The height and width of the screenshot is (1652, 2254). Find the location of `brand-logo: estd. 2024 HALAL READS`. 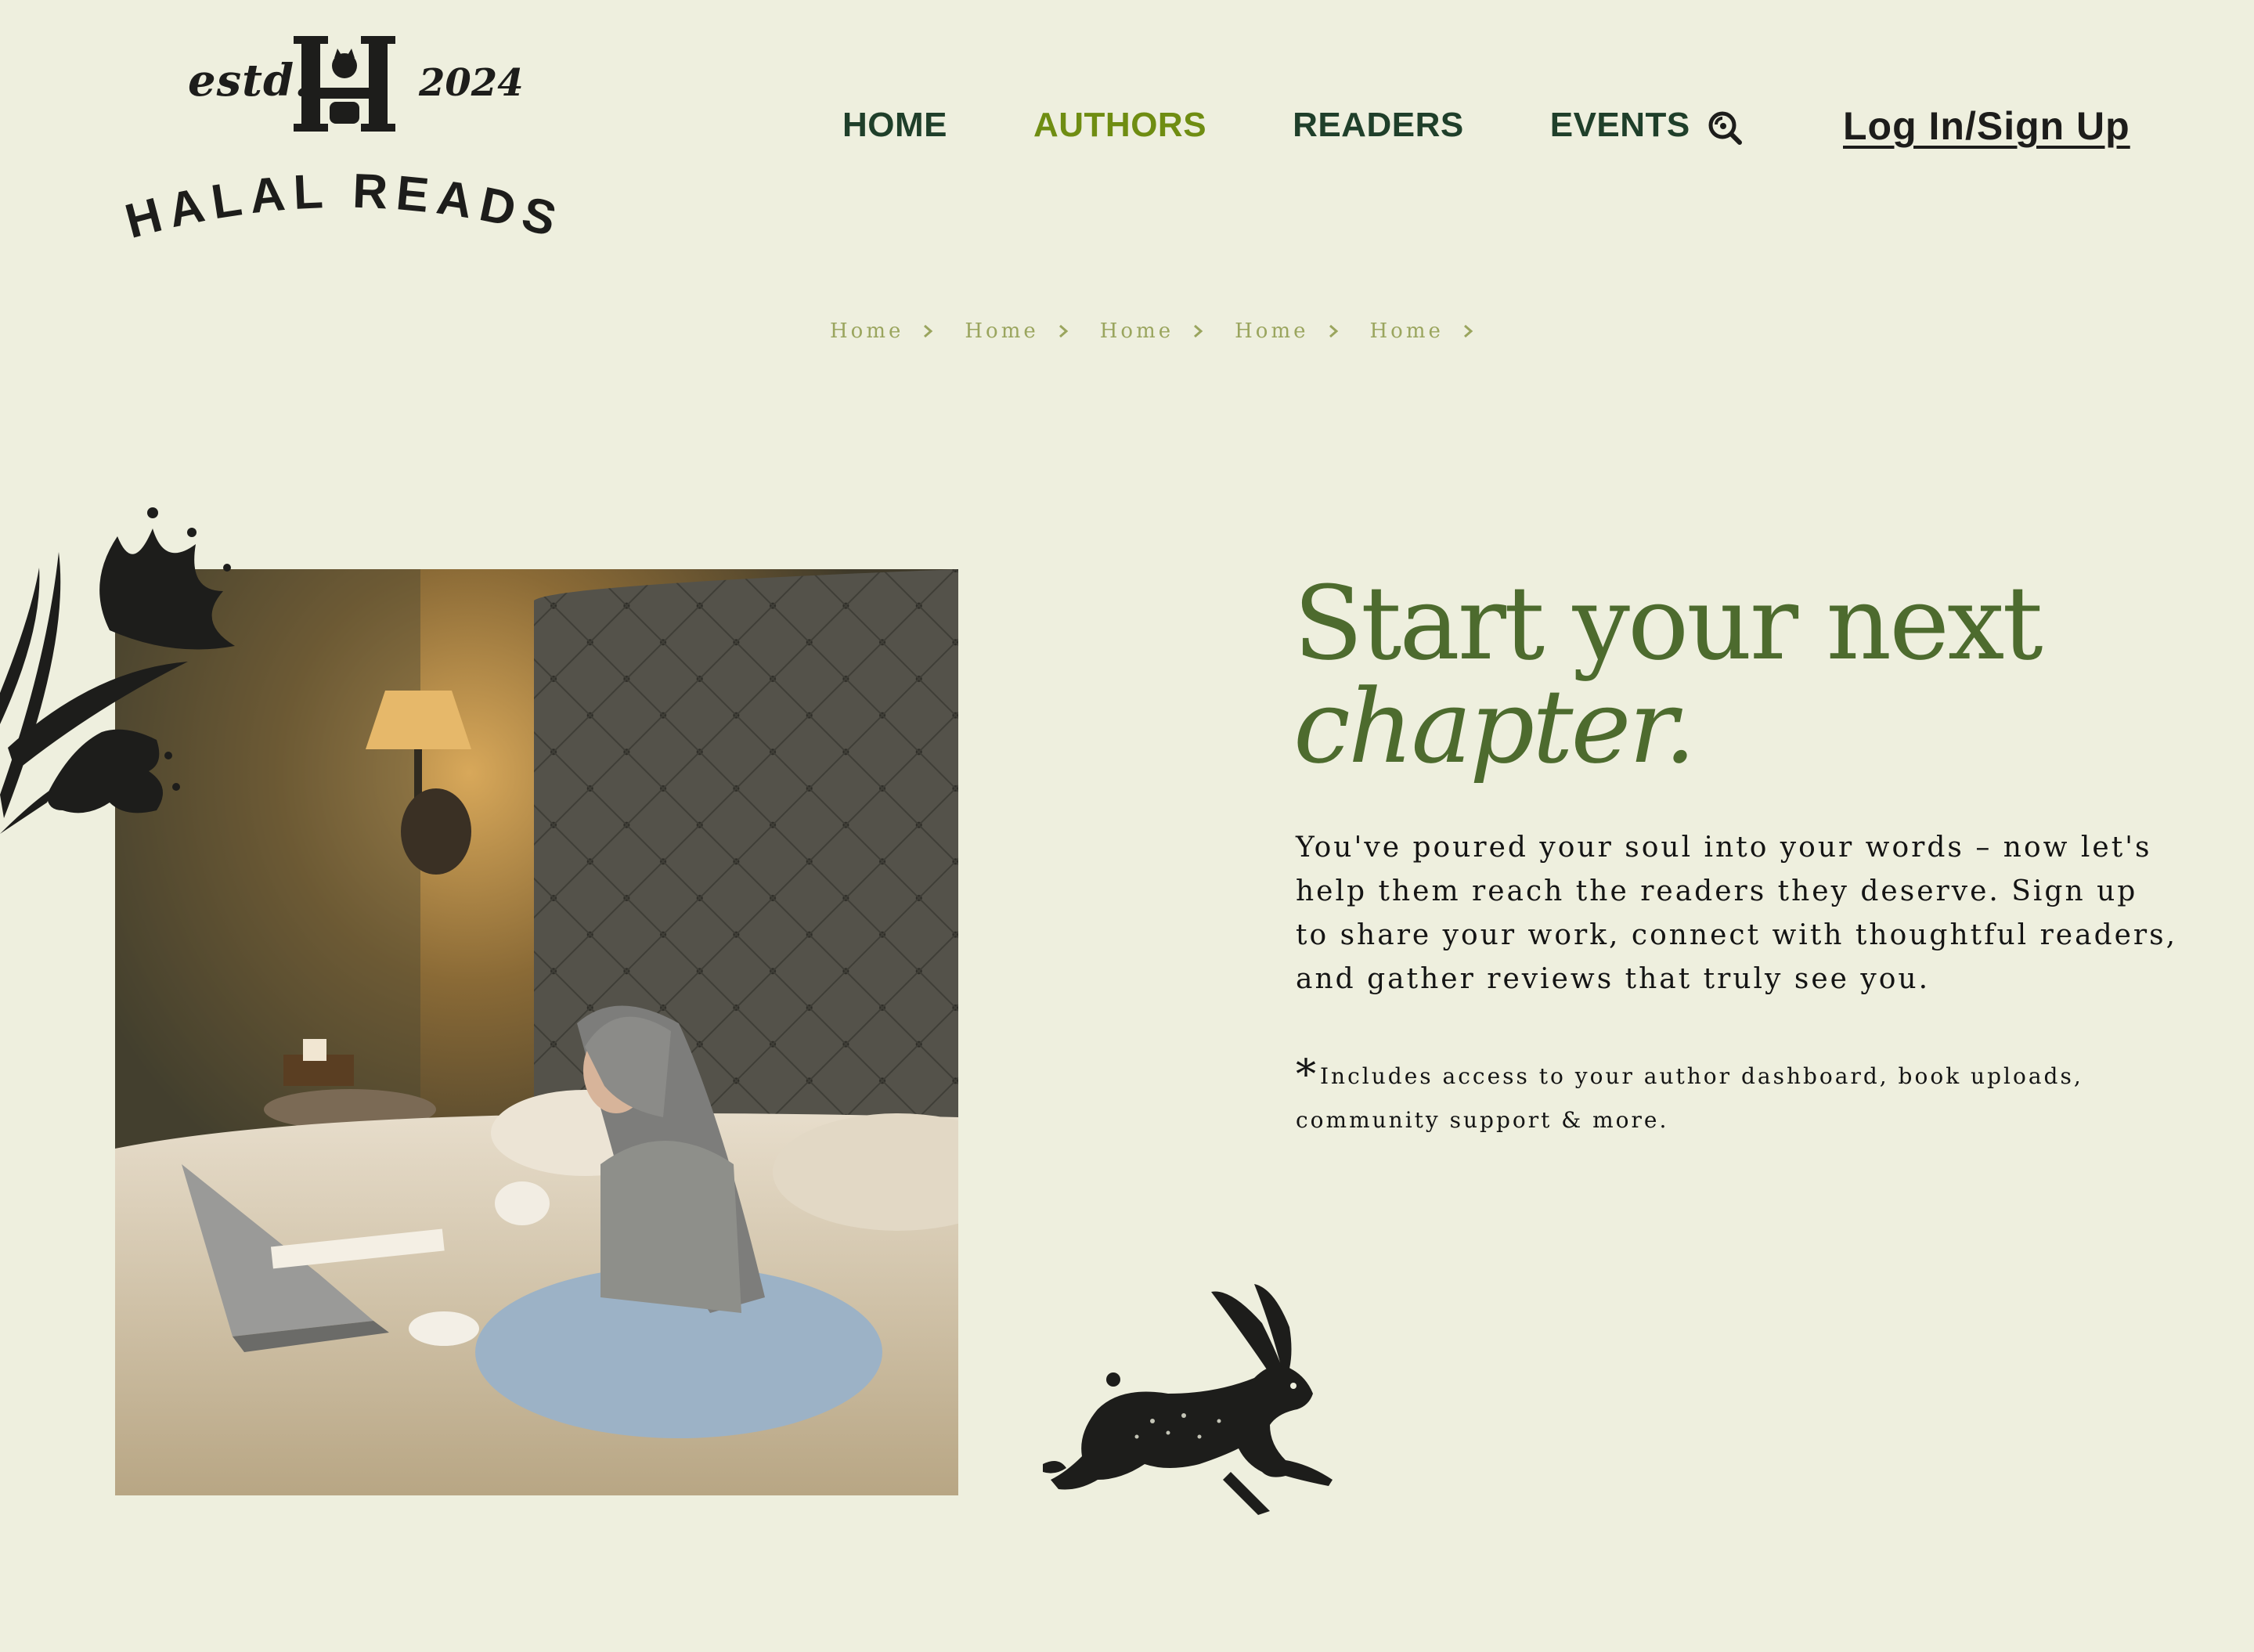

brand-logo: estd. 2024 HALAL READS is located at coordinates (345, 140).